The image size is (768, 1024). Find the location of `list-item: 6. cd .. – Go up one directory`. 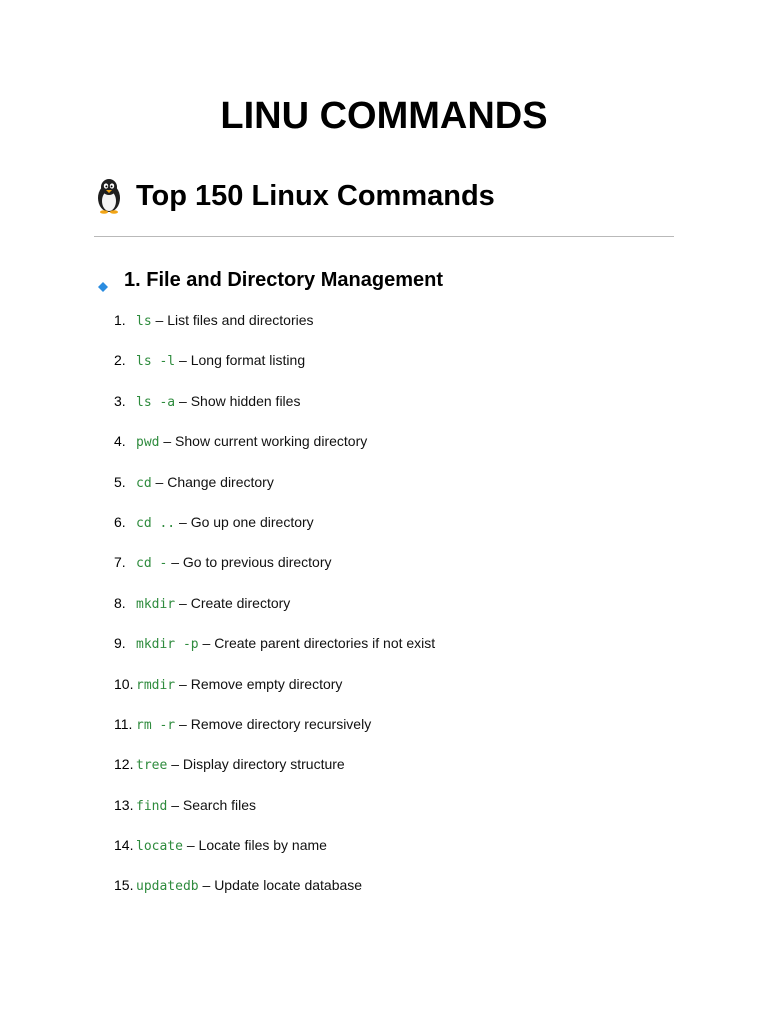

list-item: 6. cd .. – Go up one directory is located at coordinates (384, 531).